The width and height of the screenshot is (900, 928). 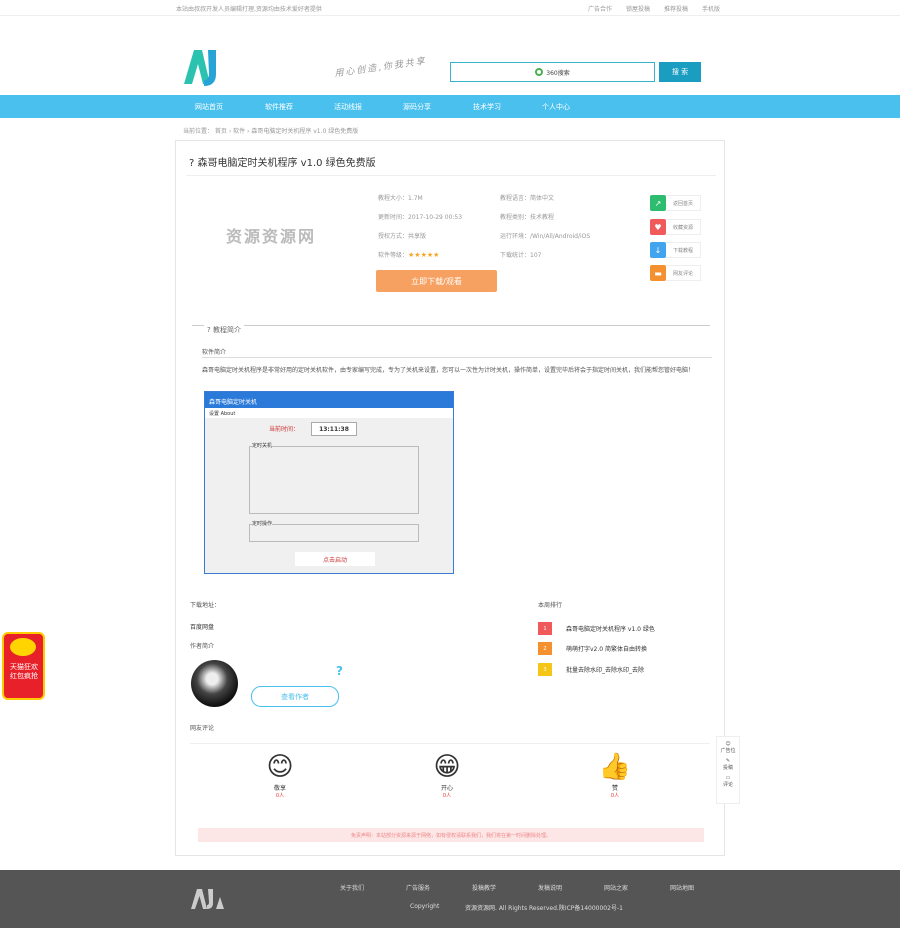 What do you see at coordinates (209, 107) in the screenshot?
I see `nav-item-home: 网站首页` at bounding box center [209, 107].